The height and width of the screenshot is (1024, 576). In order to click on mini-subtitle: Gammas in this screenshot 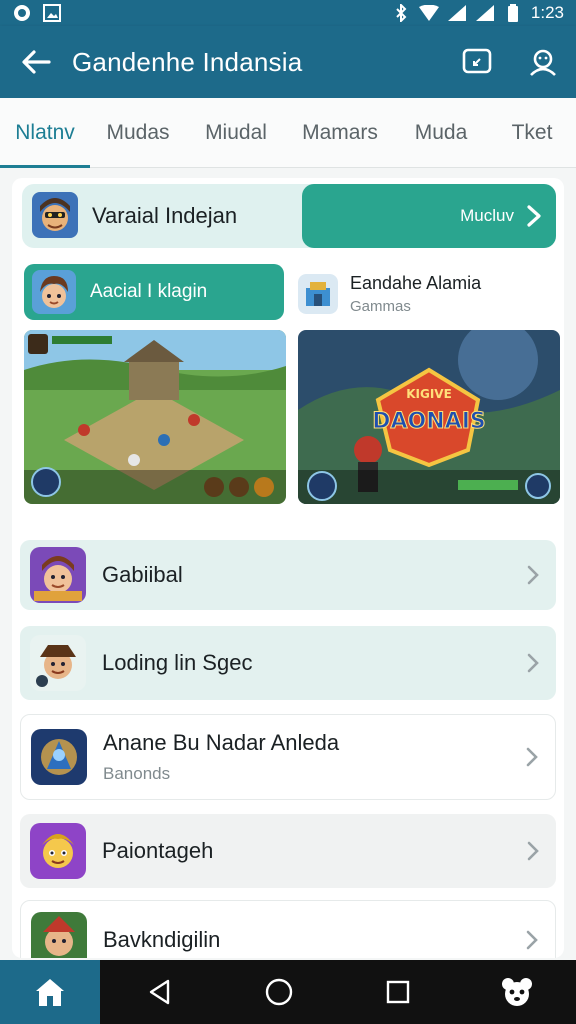, I will do `click(380, 306)`.